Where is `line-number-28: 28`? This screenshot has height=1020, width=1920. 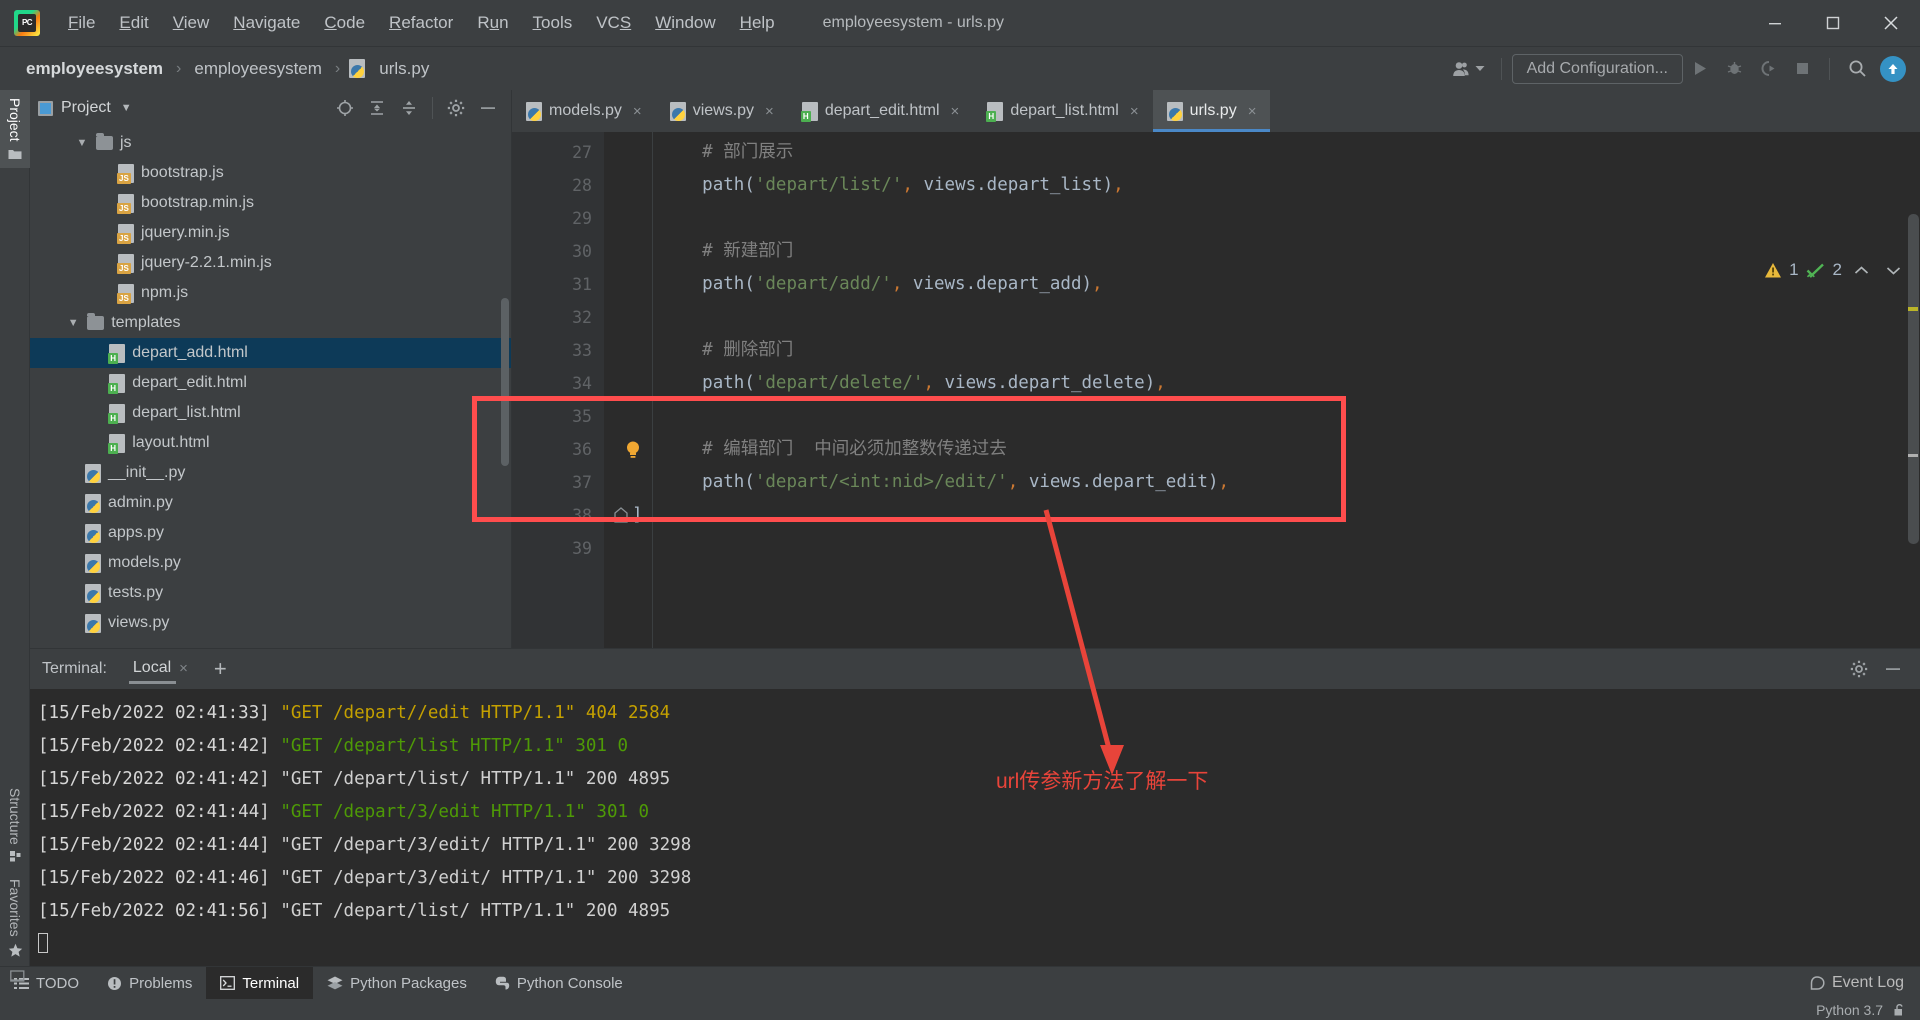
line-number-28: 28 is located at coordinates (558, 185).